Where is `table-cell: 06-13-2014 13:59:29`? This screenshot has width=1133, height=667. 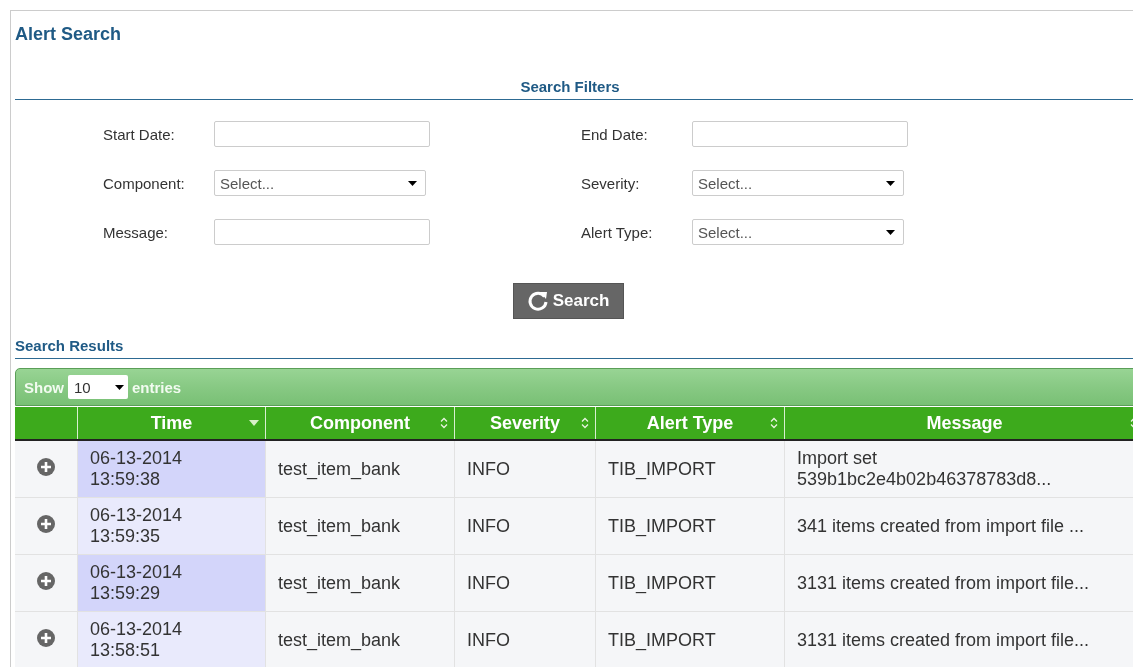
table-cell: 06-13-2014 13:59:29 is located at coordinates (171, 583).